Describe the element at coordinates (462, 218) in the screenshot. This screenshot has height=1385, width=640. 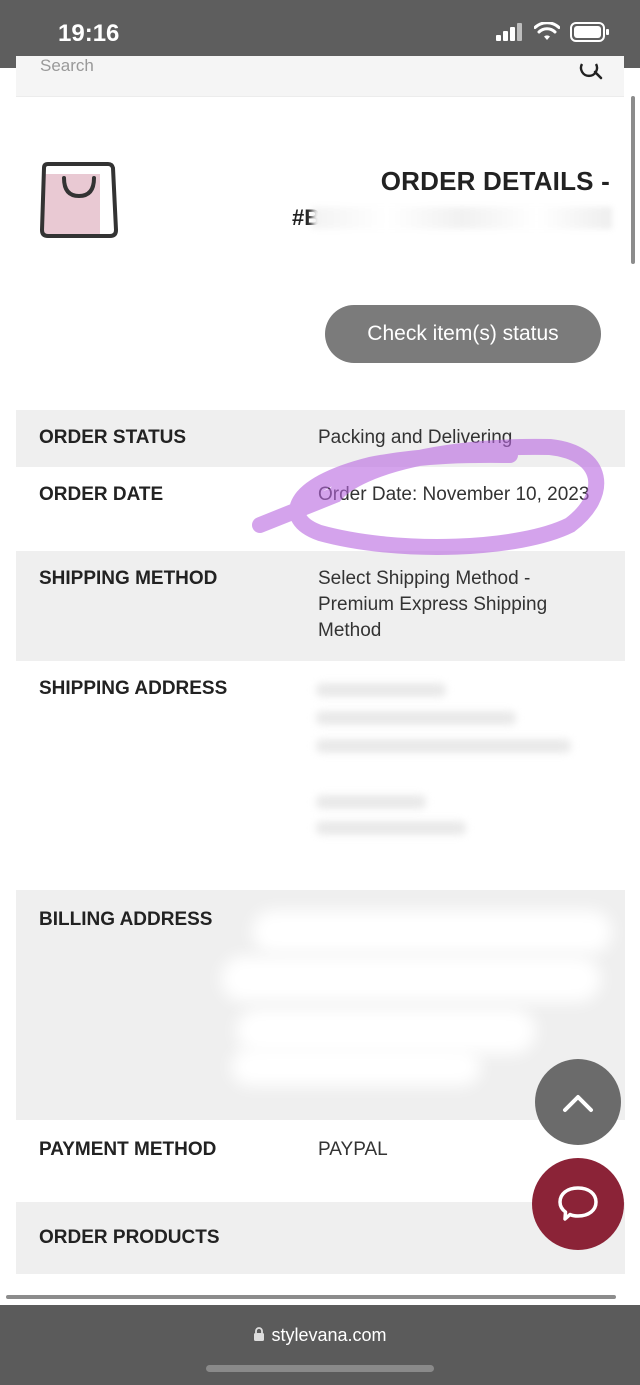
I see `order-number-redaction` at that location.